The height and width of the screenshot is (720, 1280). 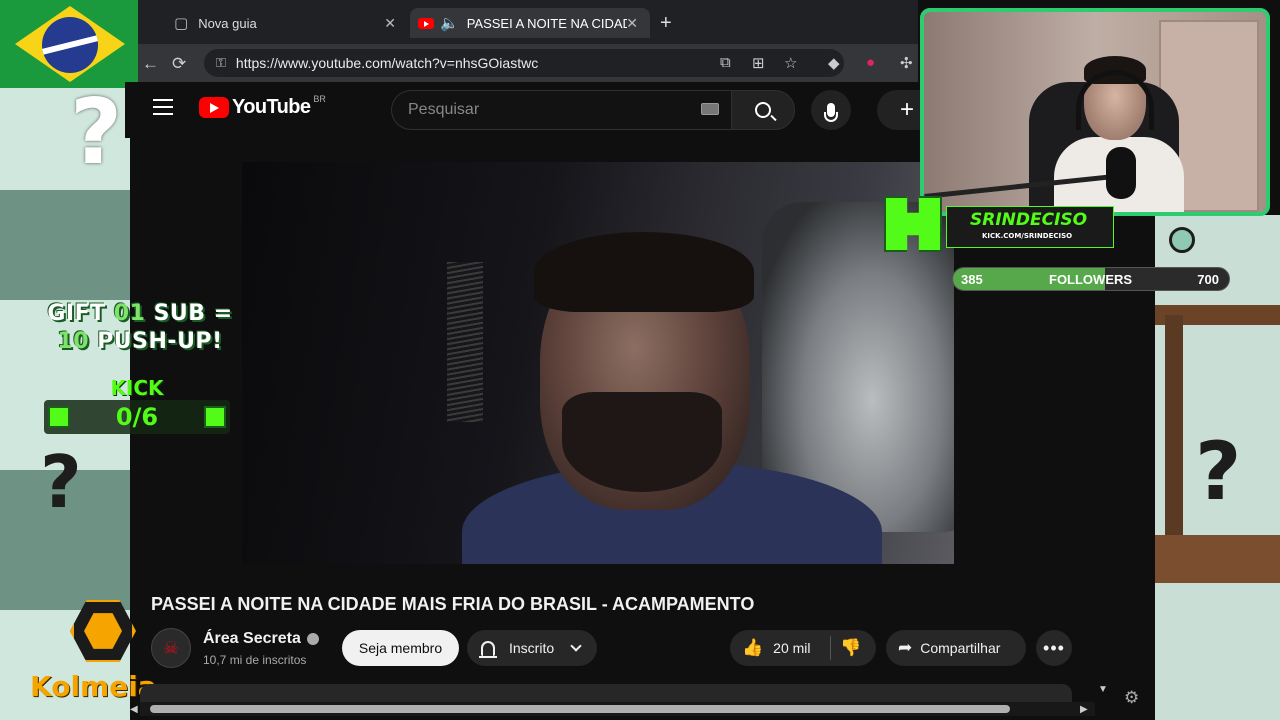 What do you see at coordinates (905, 647) in the screenshot?
I see `share-icon: ➦` at bounding box center [905, 647].